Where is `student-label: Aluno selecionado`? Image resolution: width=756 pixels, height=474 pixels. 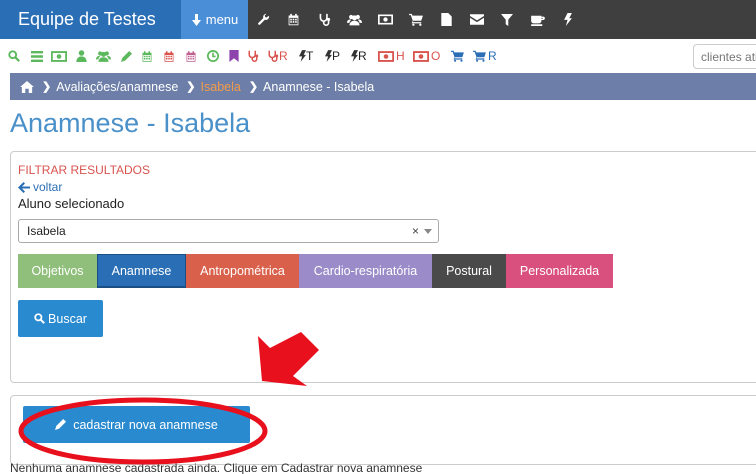 student-label: Aluno selecionado is located at coordinates (71, 203).